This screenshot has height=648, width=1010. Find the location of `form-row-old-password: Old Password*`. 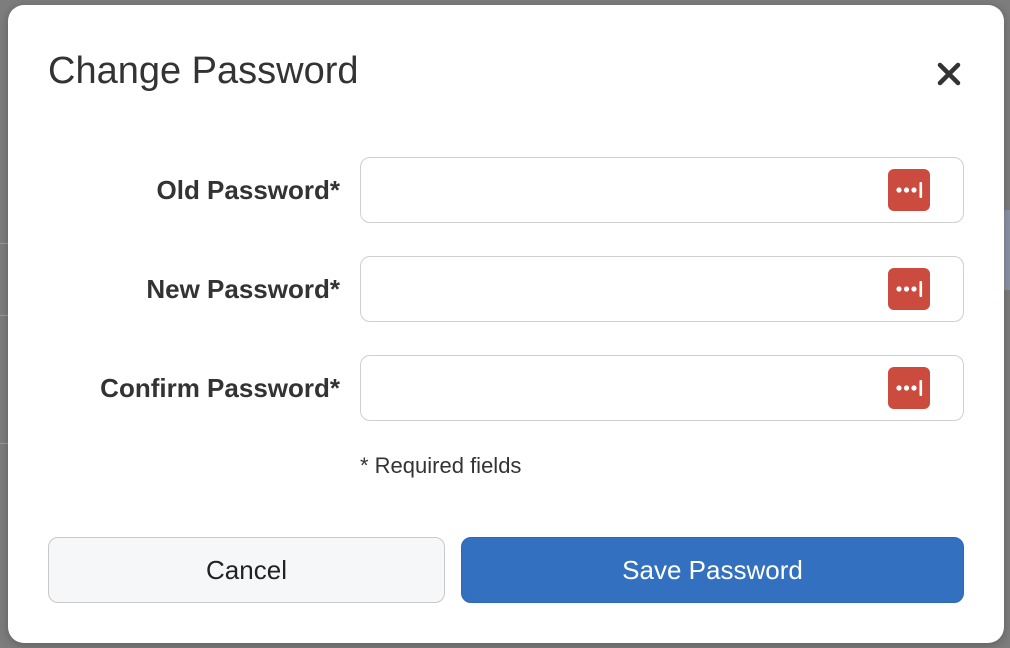

form-row-old-password: Old Password* is located at coordinates (506, 190).